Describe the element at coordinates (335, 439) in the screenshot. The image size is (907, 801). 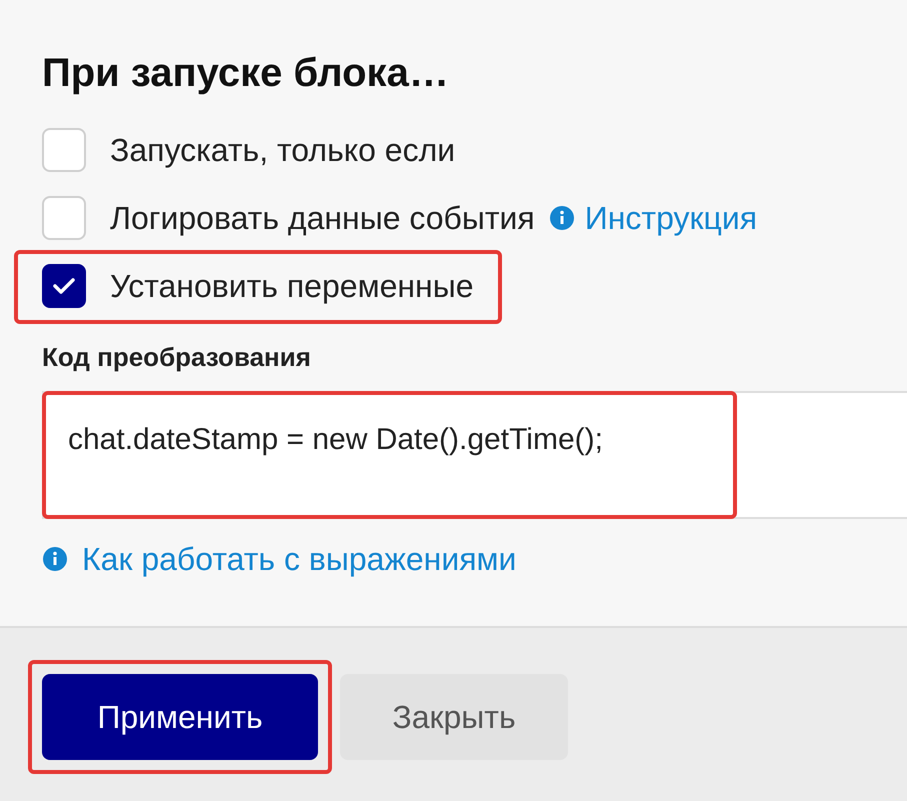
I see `code-text: chat.dateStamp = new Date().getTime();` at that location.